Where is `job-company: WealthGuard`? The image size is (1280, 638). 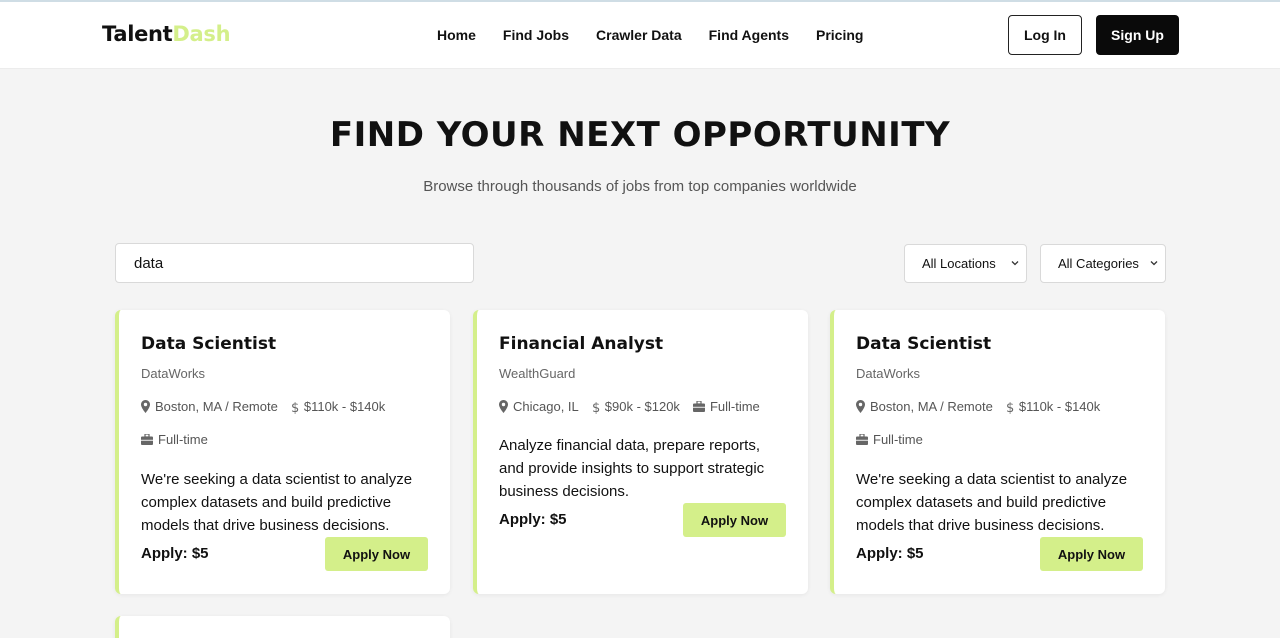 job-company: WealthGuard is located at coordinates (537, 373).